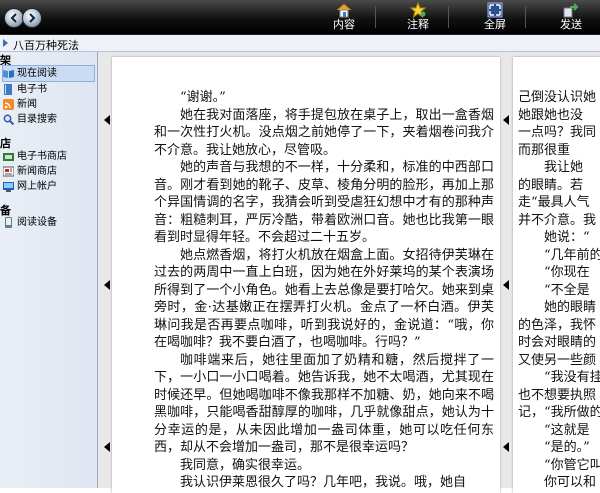 The height and width of the screenshot is (493, 600). I want to click on sidebar-item-news: 新闻, so click(49, 104).